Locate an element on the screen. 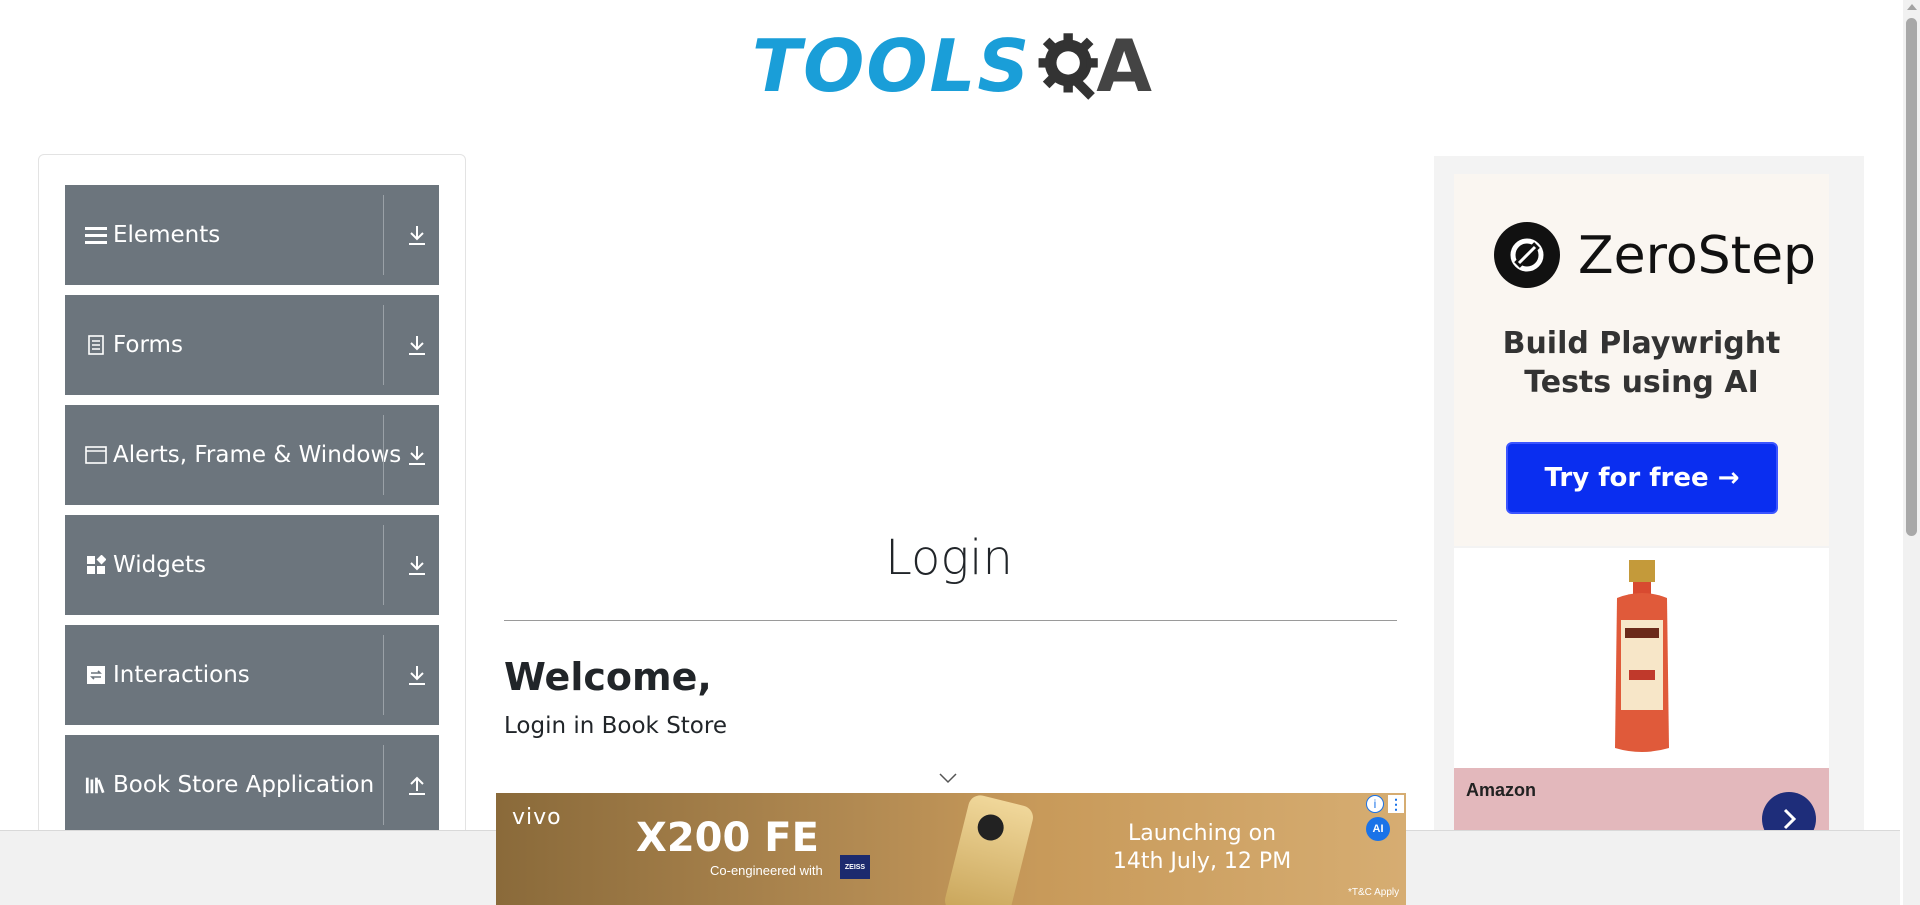 The width and height of the screenshot is (1920, 905). interactions-icon is located at coordinates (96, 675).